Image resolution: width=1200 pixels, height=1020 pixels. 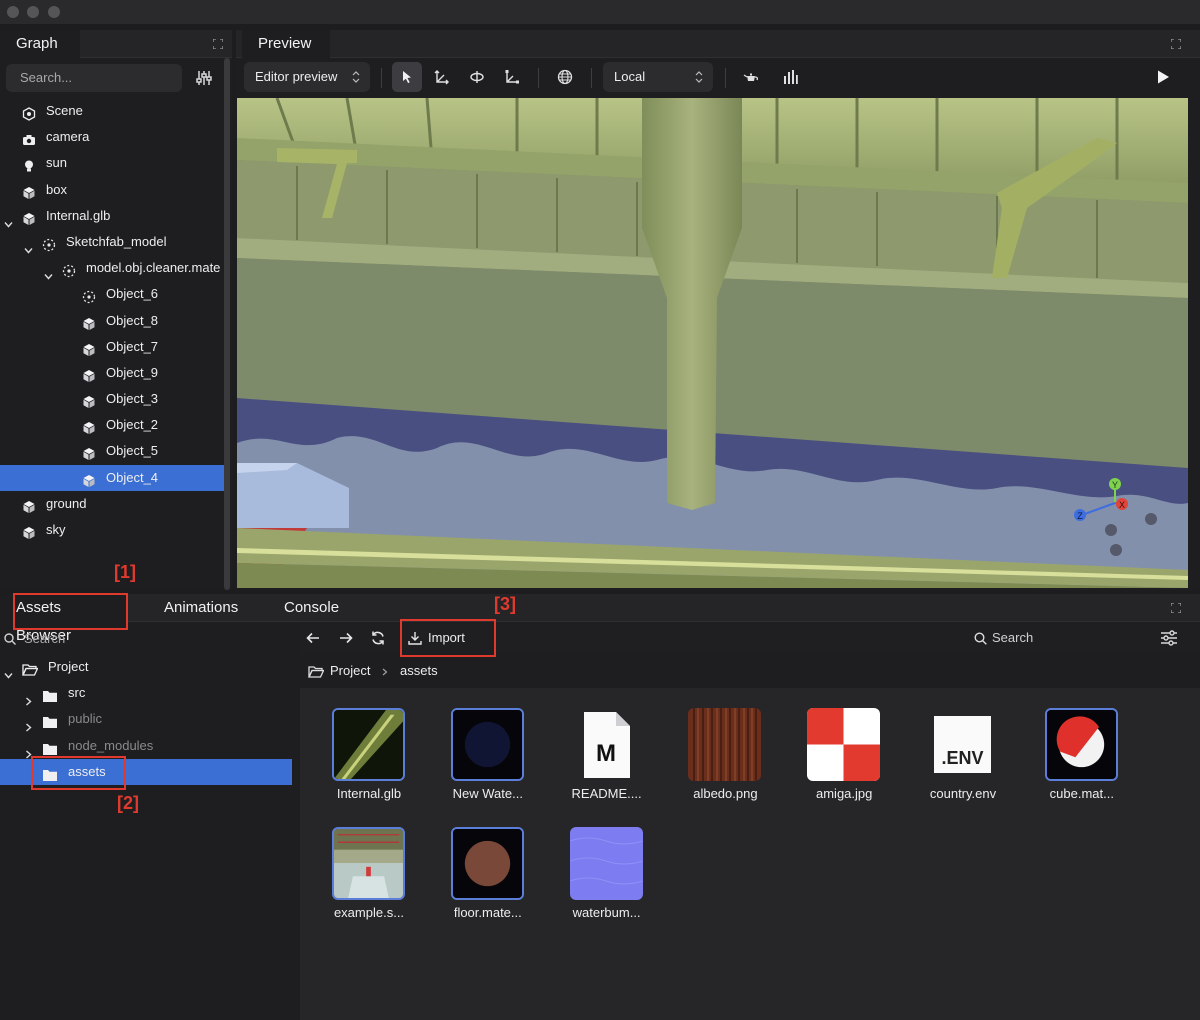 I want to click on transform-space-select: Local, so click(x=658, y=77).